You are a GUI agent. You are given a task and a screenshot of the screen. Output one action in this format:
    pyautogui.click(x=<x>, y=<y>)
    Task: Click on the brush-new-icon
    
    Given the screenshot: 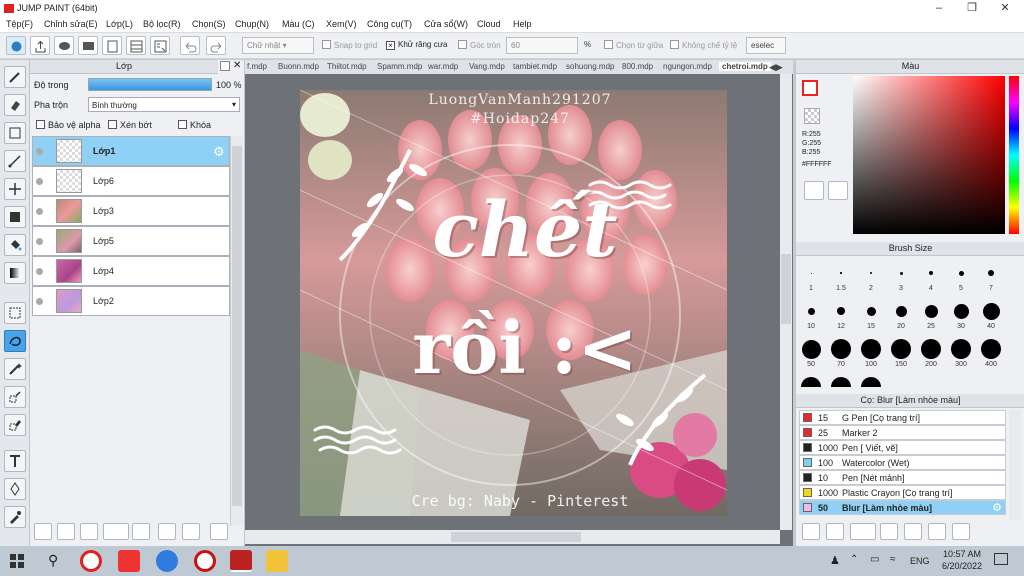 What is the action you would take?
    pyautogui.click(x=835, y=531)
    